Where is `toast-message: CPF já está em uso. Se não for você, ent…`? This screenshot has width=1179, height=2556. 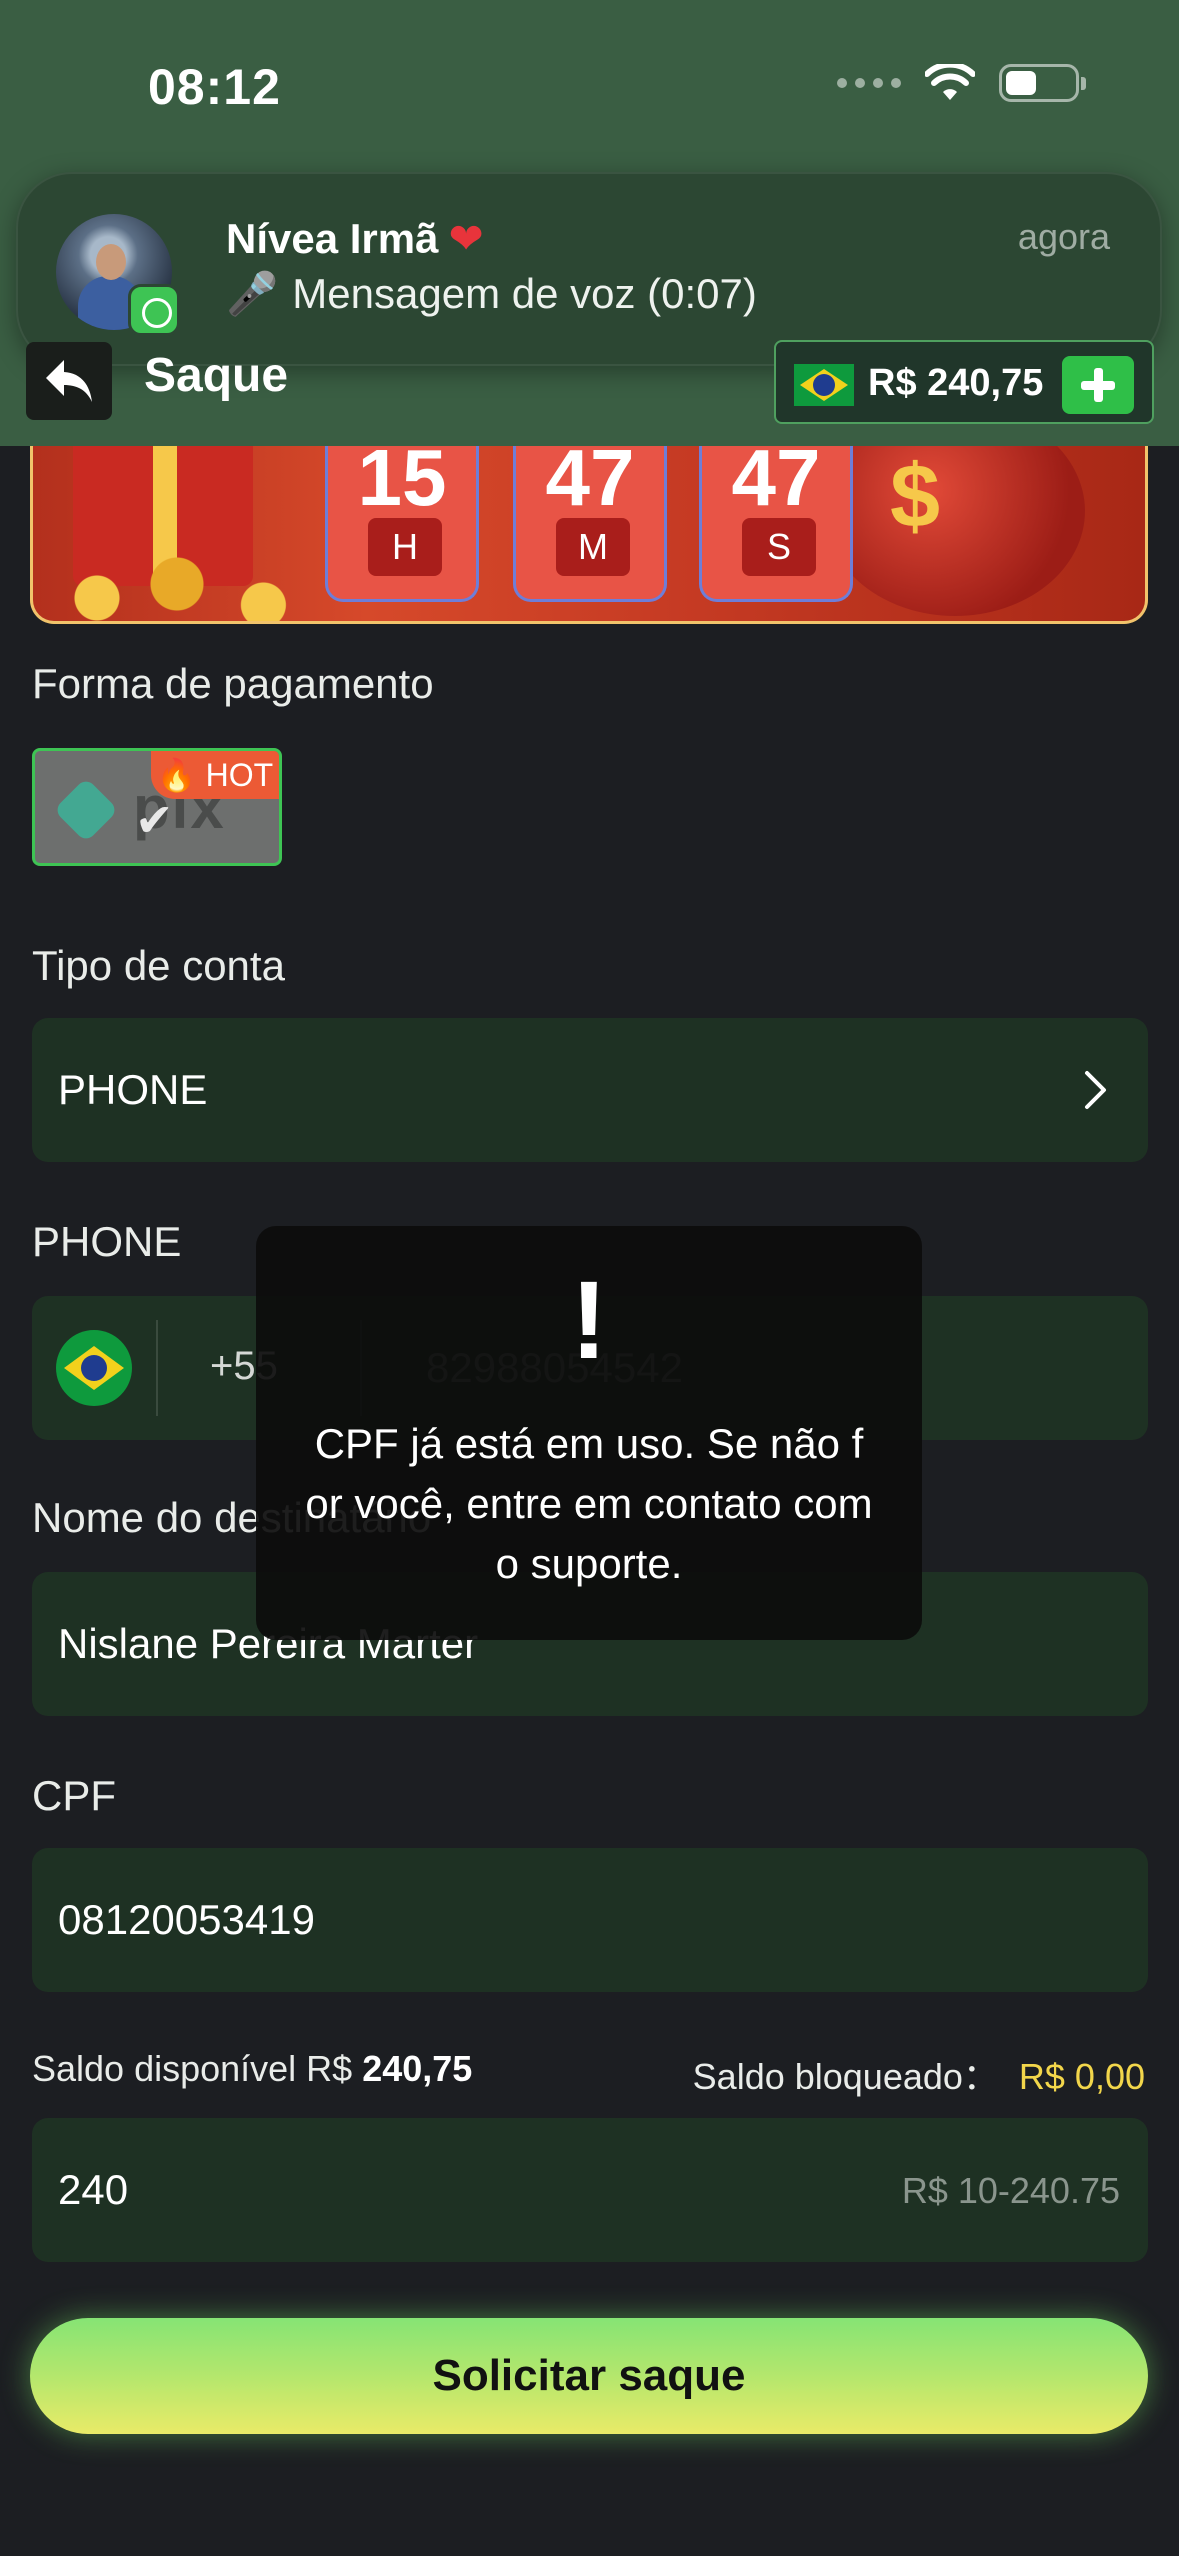
toast-message: CPF já está em uso. Se não for você, ent… is located at coordinates (589, 1503).